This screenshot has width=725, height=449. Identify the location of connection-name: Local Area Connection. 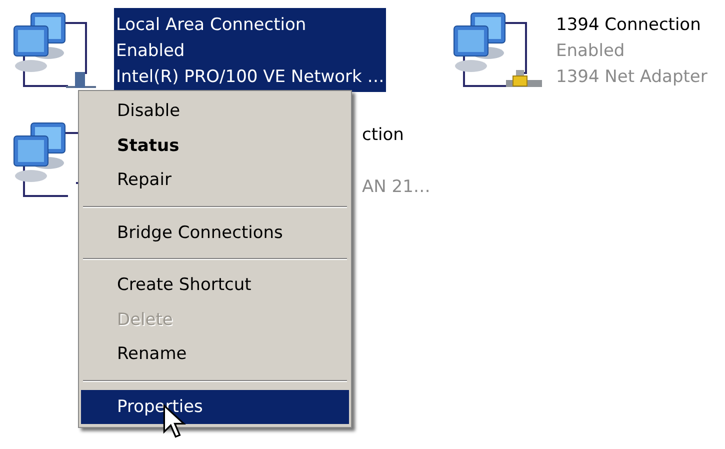
(212, 25).